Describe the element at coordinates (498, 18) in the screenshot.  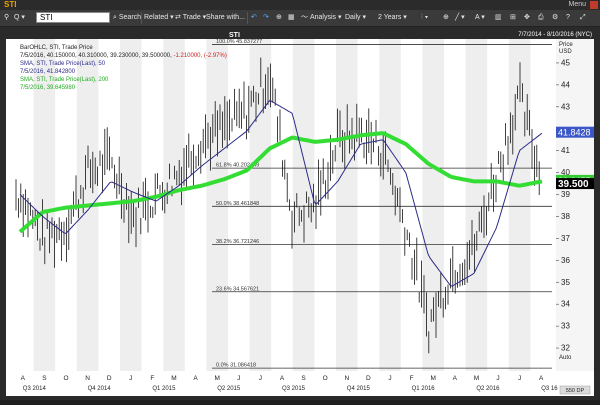
I see `fill-icon: ▥` at that location.